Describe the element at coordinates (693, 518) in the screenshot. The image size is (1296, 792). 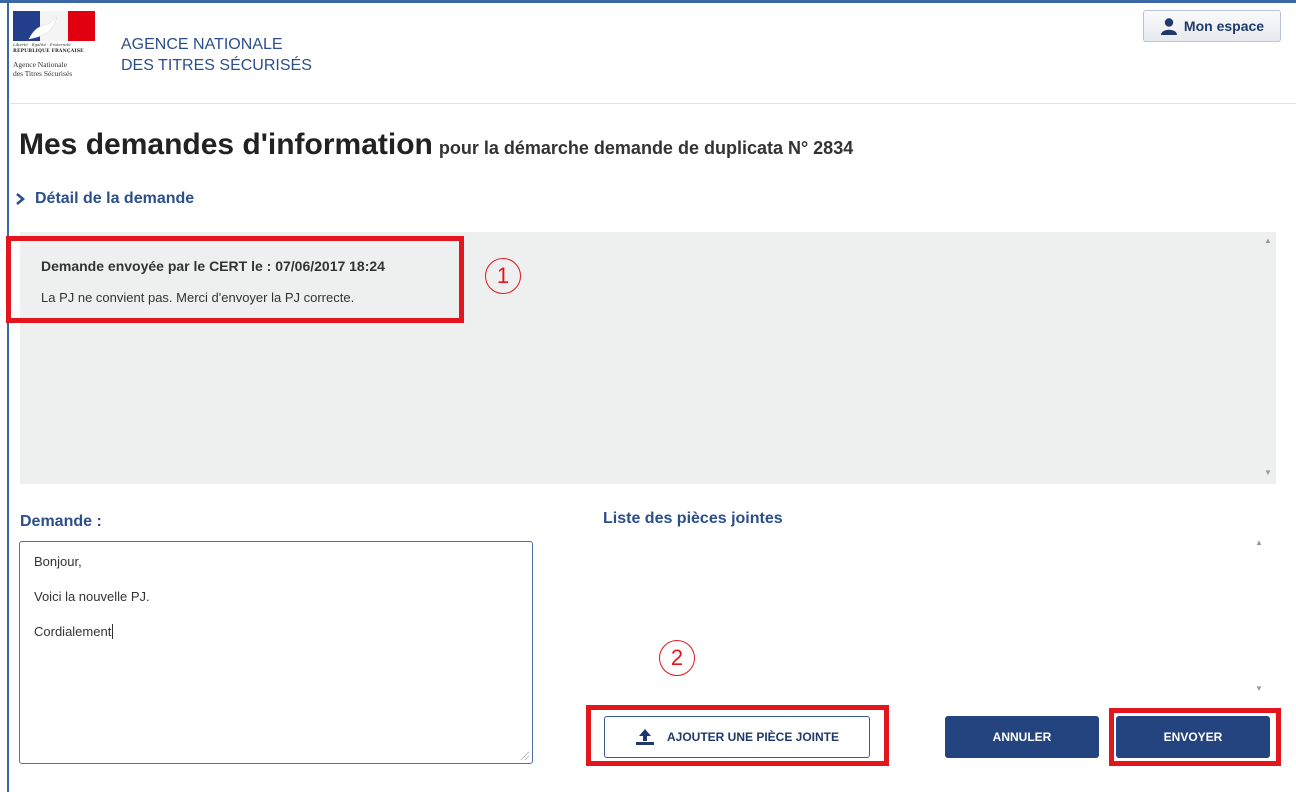
I see `attachments-label: Liste des pièces jointes` at that location.